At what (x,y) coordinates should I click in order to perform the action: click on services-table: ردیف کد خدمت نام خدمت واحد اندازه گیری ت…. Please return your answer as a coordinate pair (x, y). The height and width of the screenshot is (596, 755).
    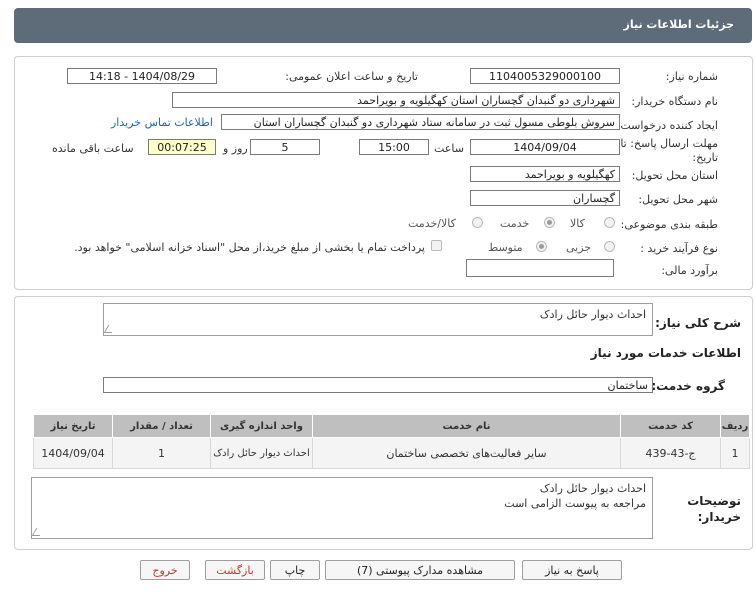
    Looking at the image, I should click on (391, 441).